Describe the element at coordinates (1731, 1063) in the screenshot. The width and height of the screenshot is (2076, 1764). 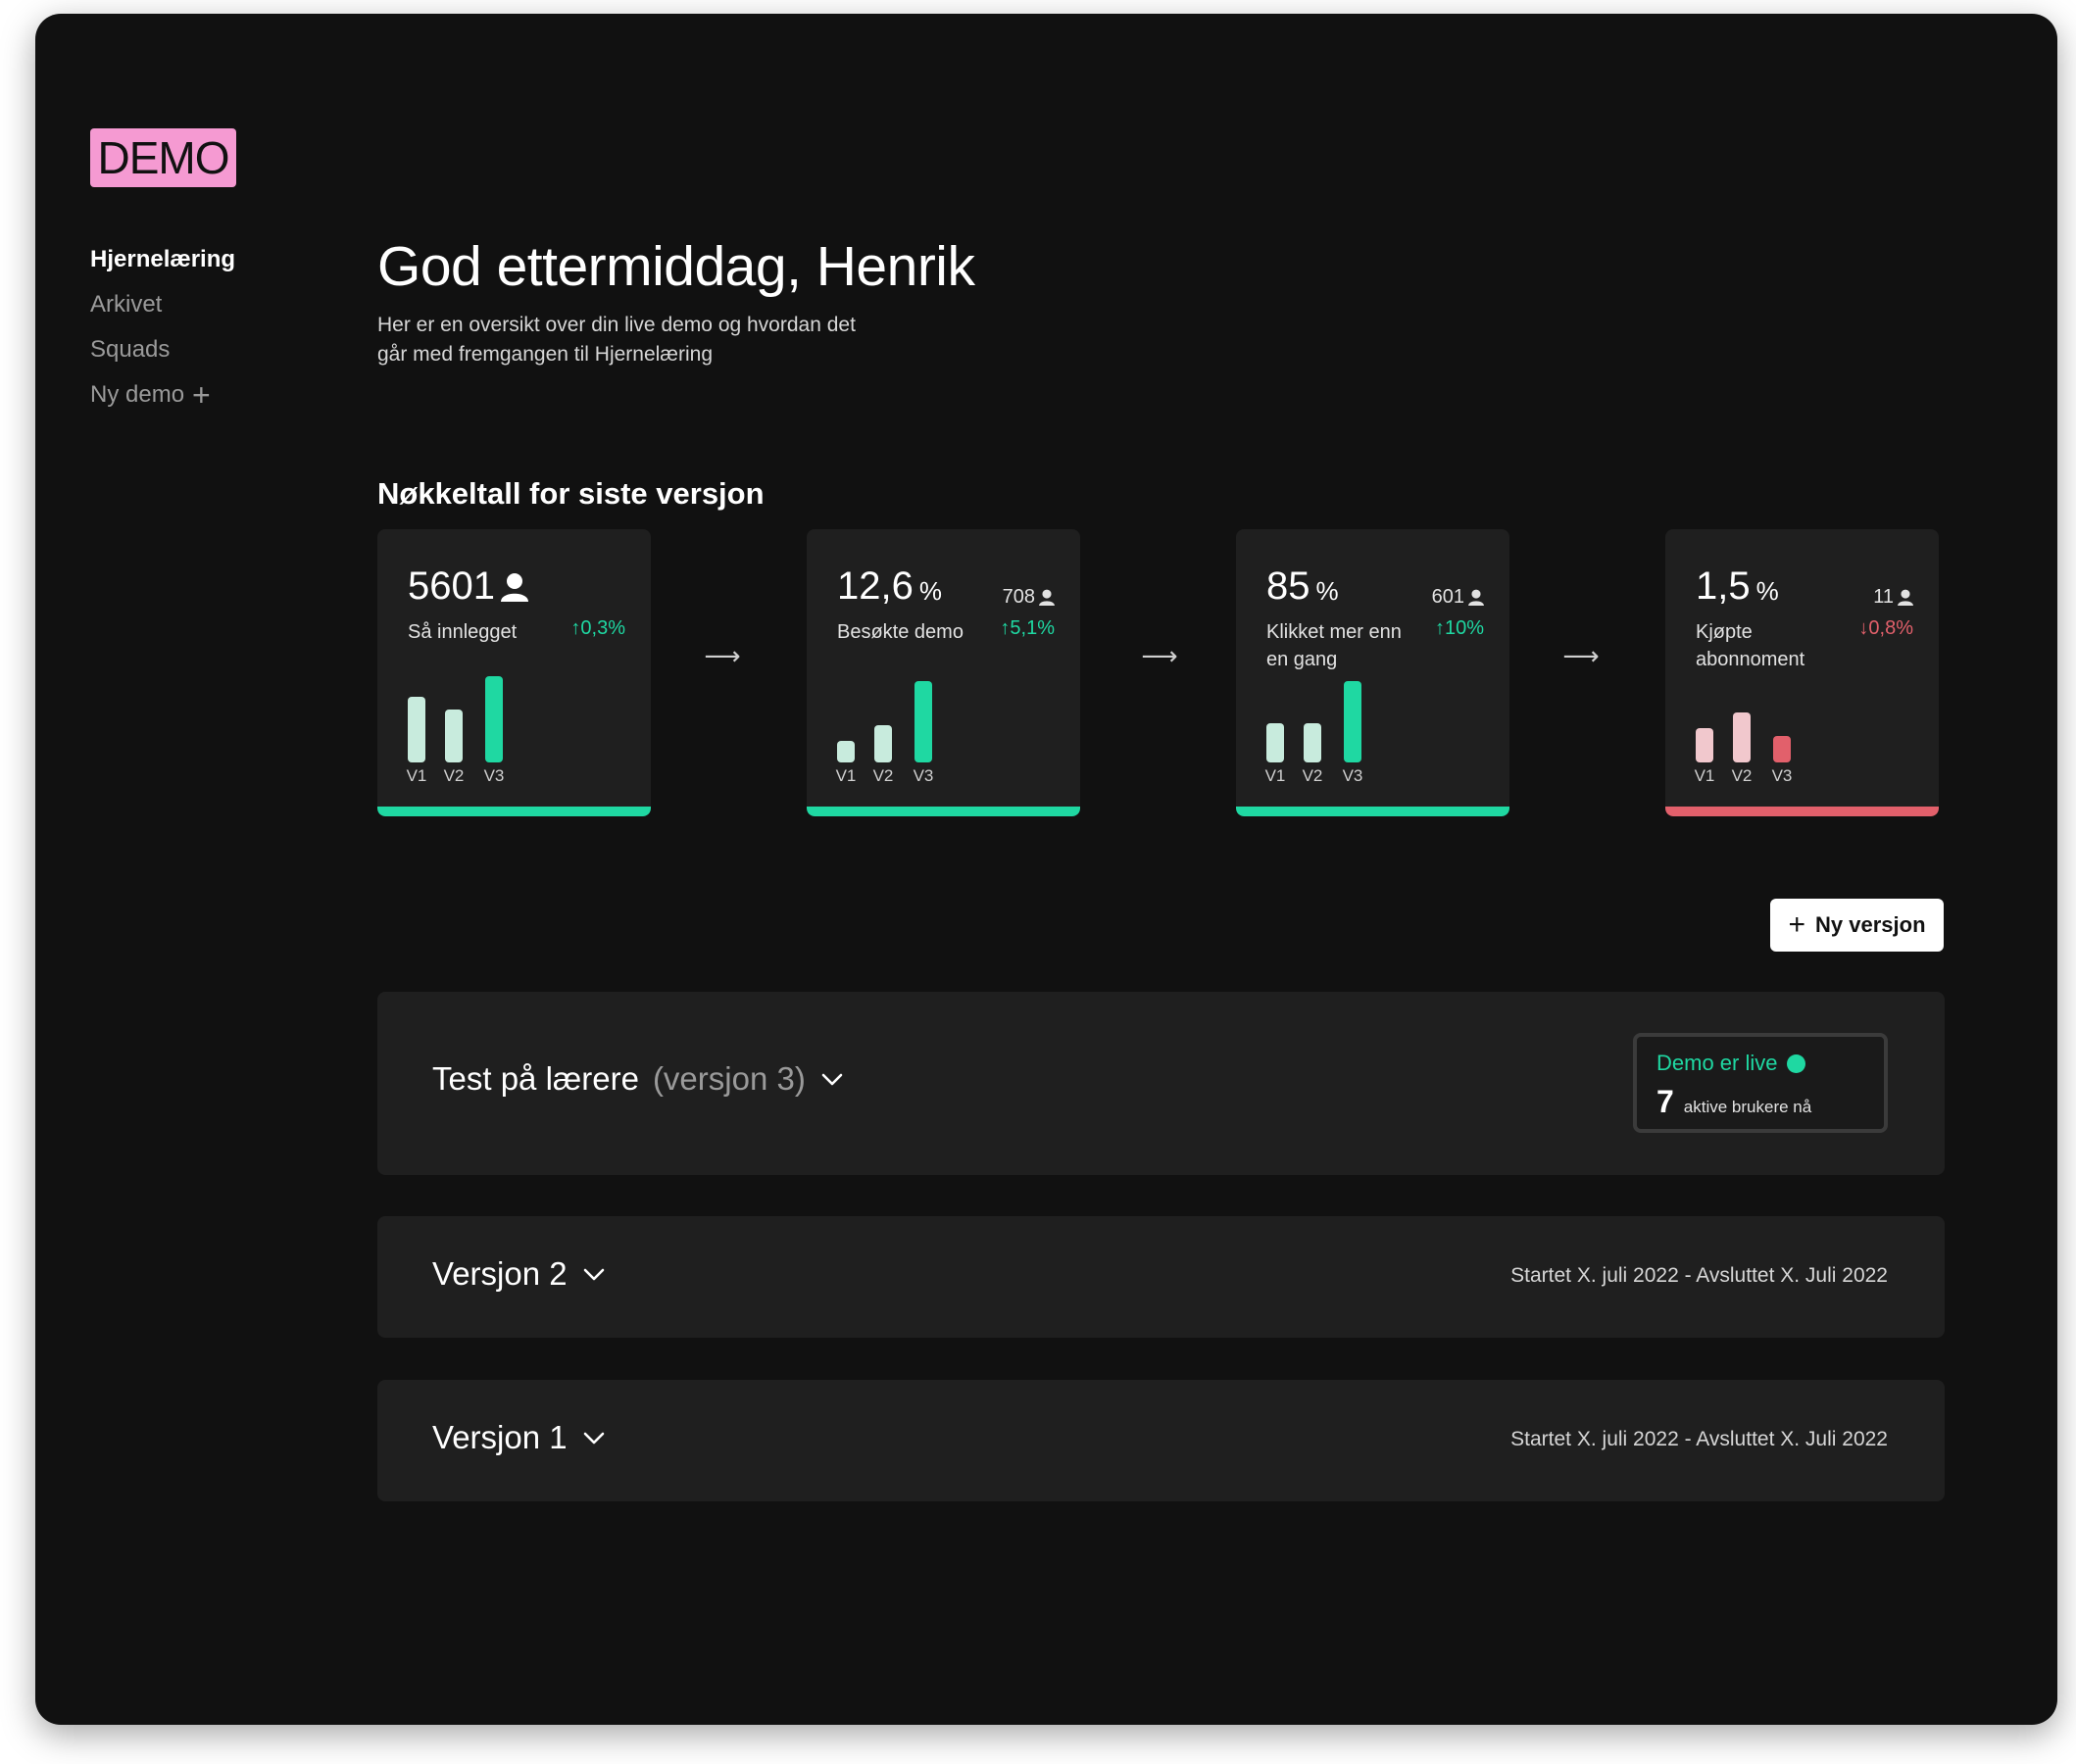
I see `live-status: Demo er live` at that location.